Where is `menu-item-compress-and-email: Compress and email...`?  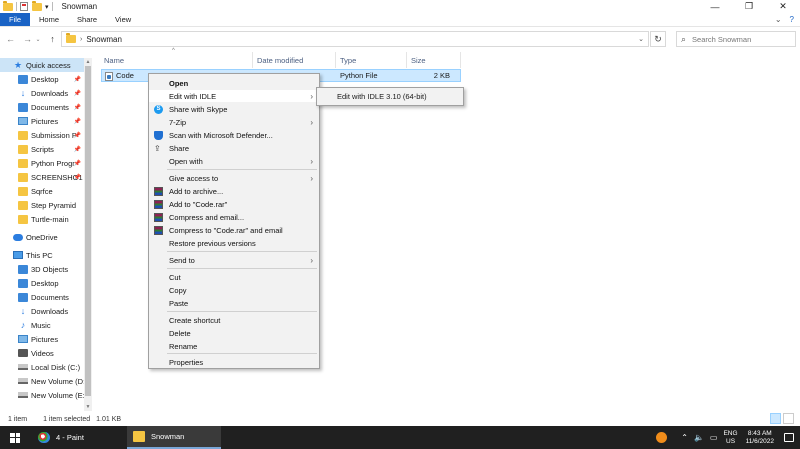 menu-item-compress-and-email: Compress and email... is located at coordinates (234, 217).